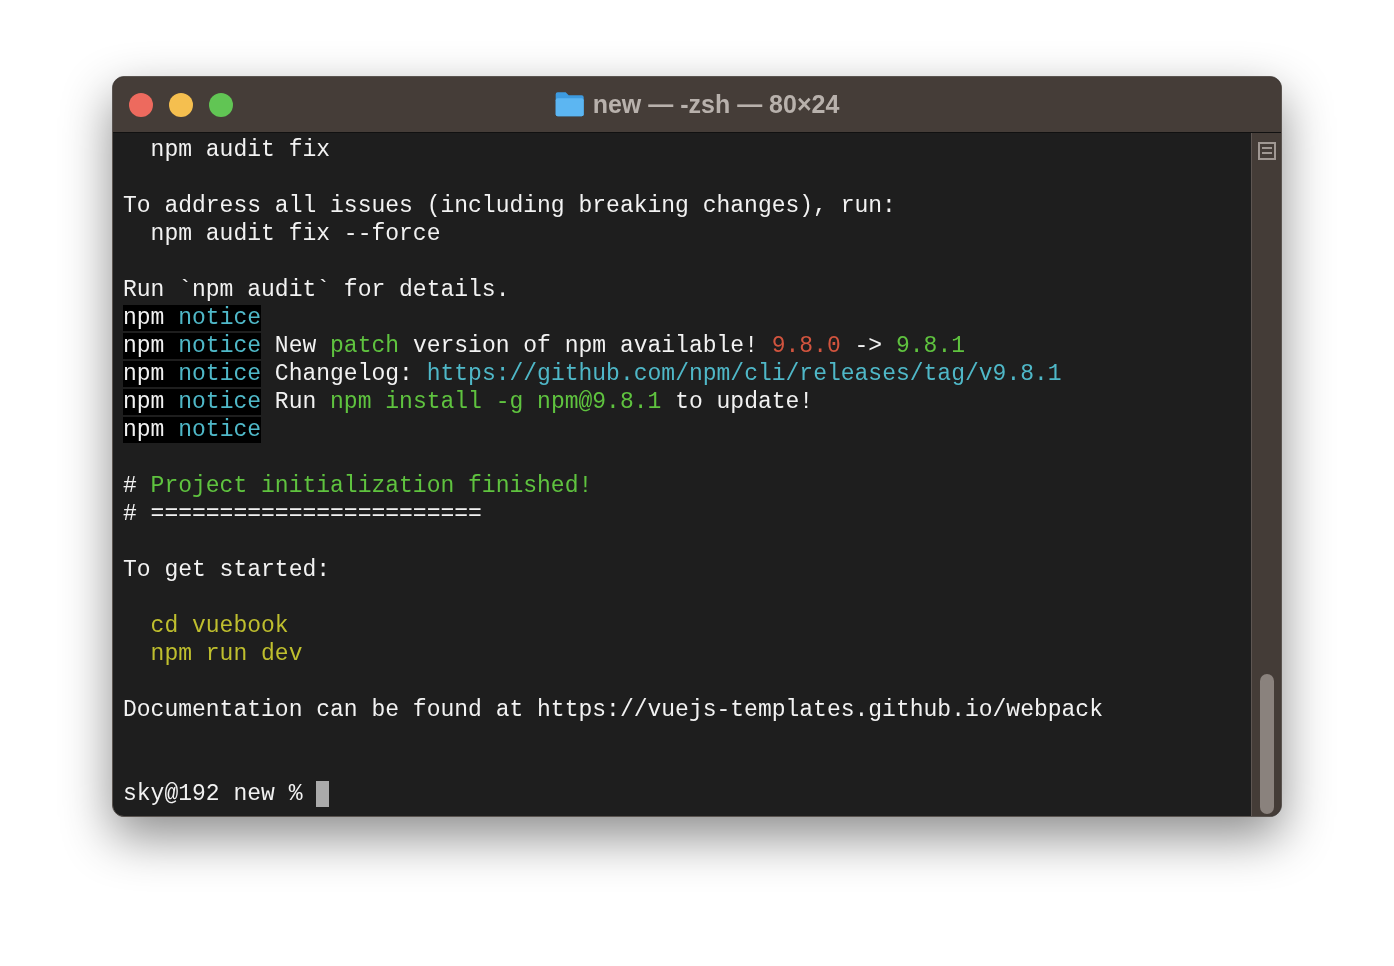 The image size is (1394, 966). I want to click on text-cursor, so click(323, 793).